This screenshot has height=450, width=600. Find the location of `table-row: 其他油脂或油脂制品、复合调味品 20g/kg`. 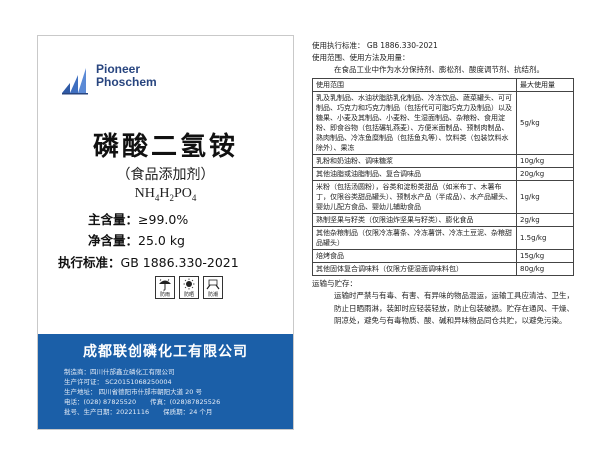

table-row: 其他油脂或油脂制品、复合调味品 20g/kg is located at coordinates (443, 174).